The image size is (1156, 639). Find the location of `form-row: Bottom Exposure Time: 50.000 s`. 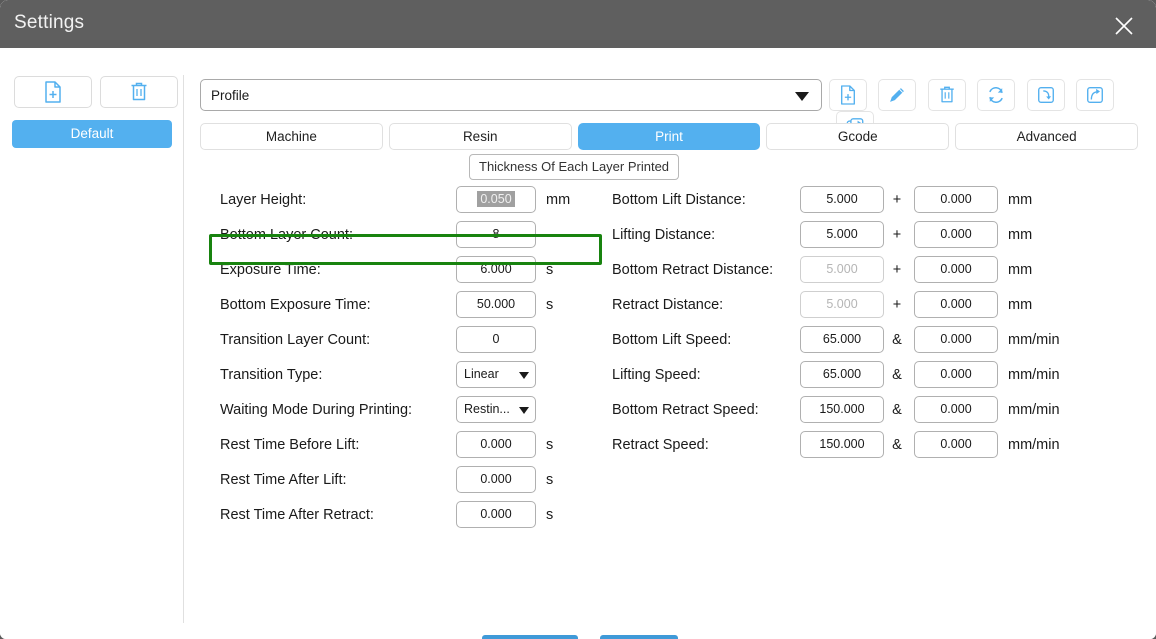

form-row: Bottom Exposure Time: 50.000 s is located at coordinates (404, 308).